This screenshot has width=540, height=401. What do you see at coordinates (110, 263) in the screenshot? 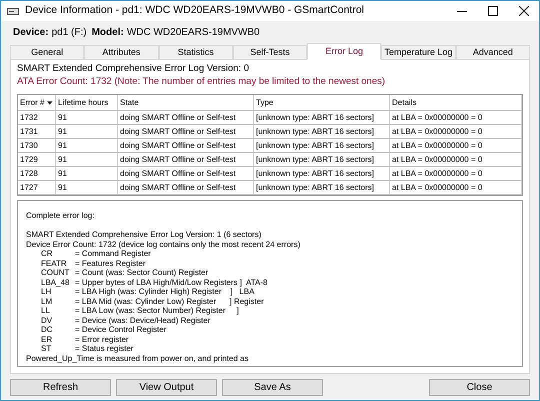
I see `register-description: = Features Register` at bounding box center [110, 263].